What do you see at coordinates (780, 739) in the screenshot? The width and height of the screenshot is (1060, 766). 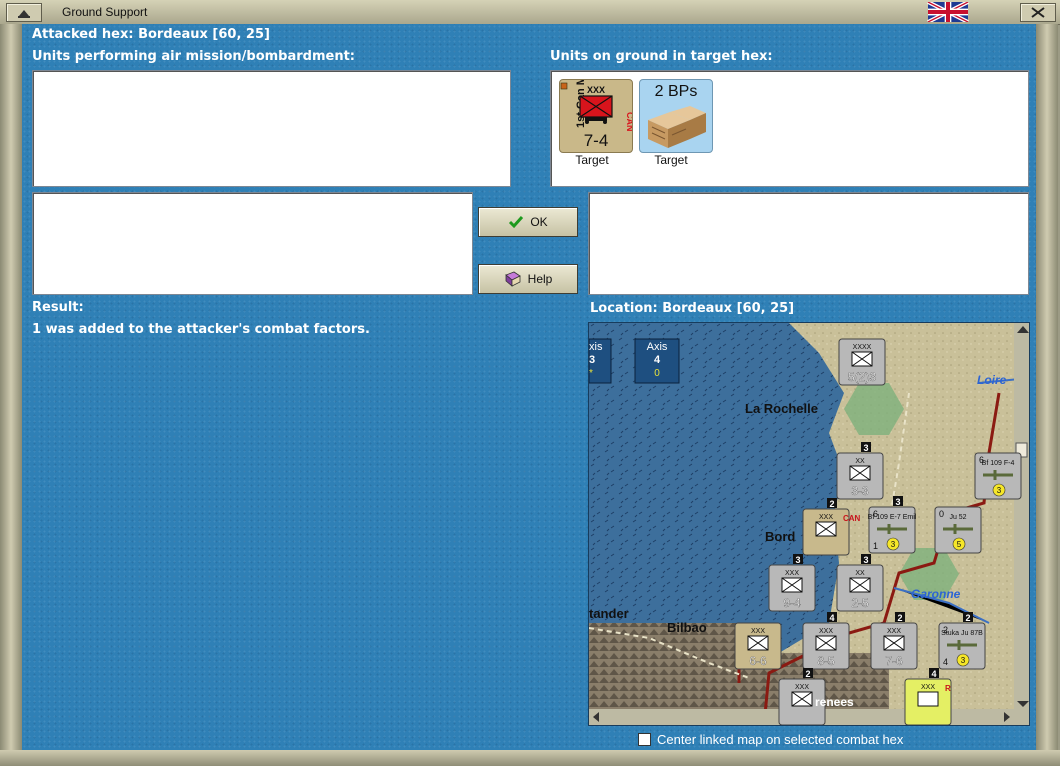 I see `center-map-checkbox-label: Center linked map on selected combat hex` at bounding box center [780, 739].